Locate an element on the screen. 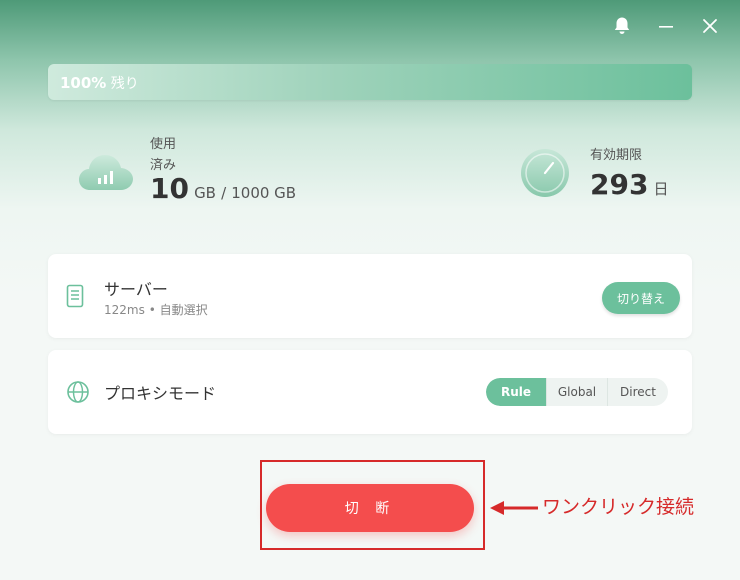 This screenshot has width=740, height=580. quota-remaining-label: 残り is located at coordinates (124, 84).